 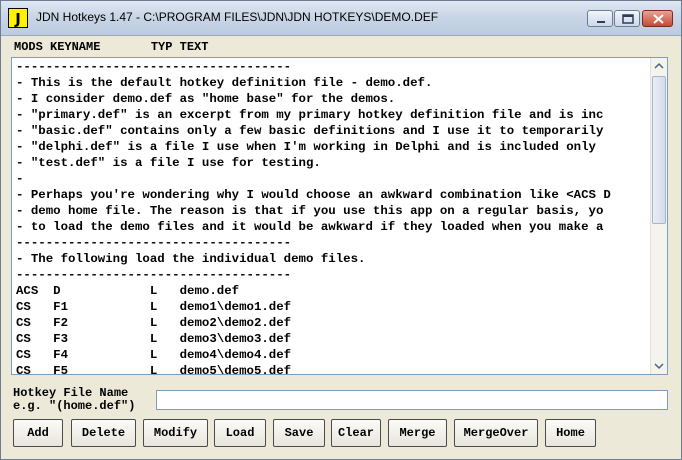 I want to click on scrollbar-thumb, so click(x=659, y=150).